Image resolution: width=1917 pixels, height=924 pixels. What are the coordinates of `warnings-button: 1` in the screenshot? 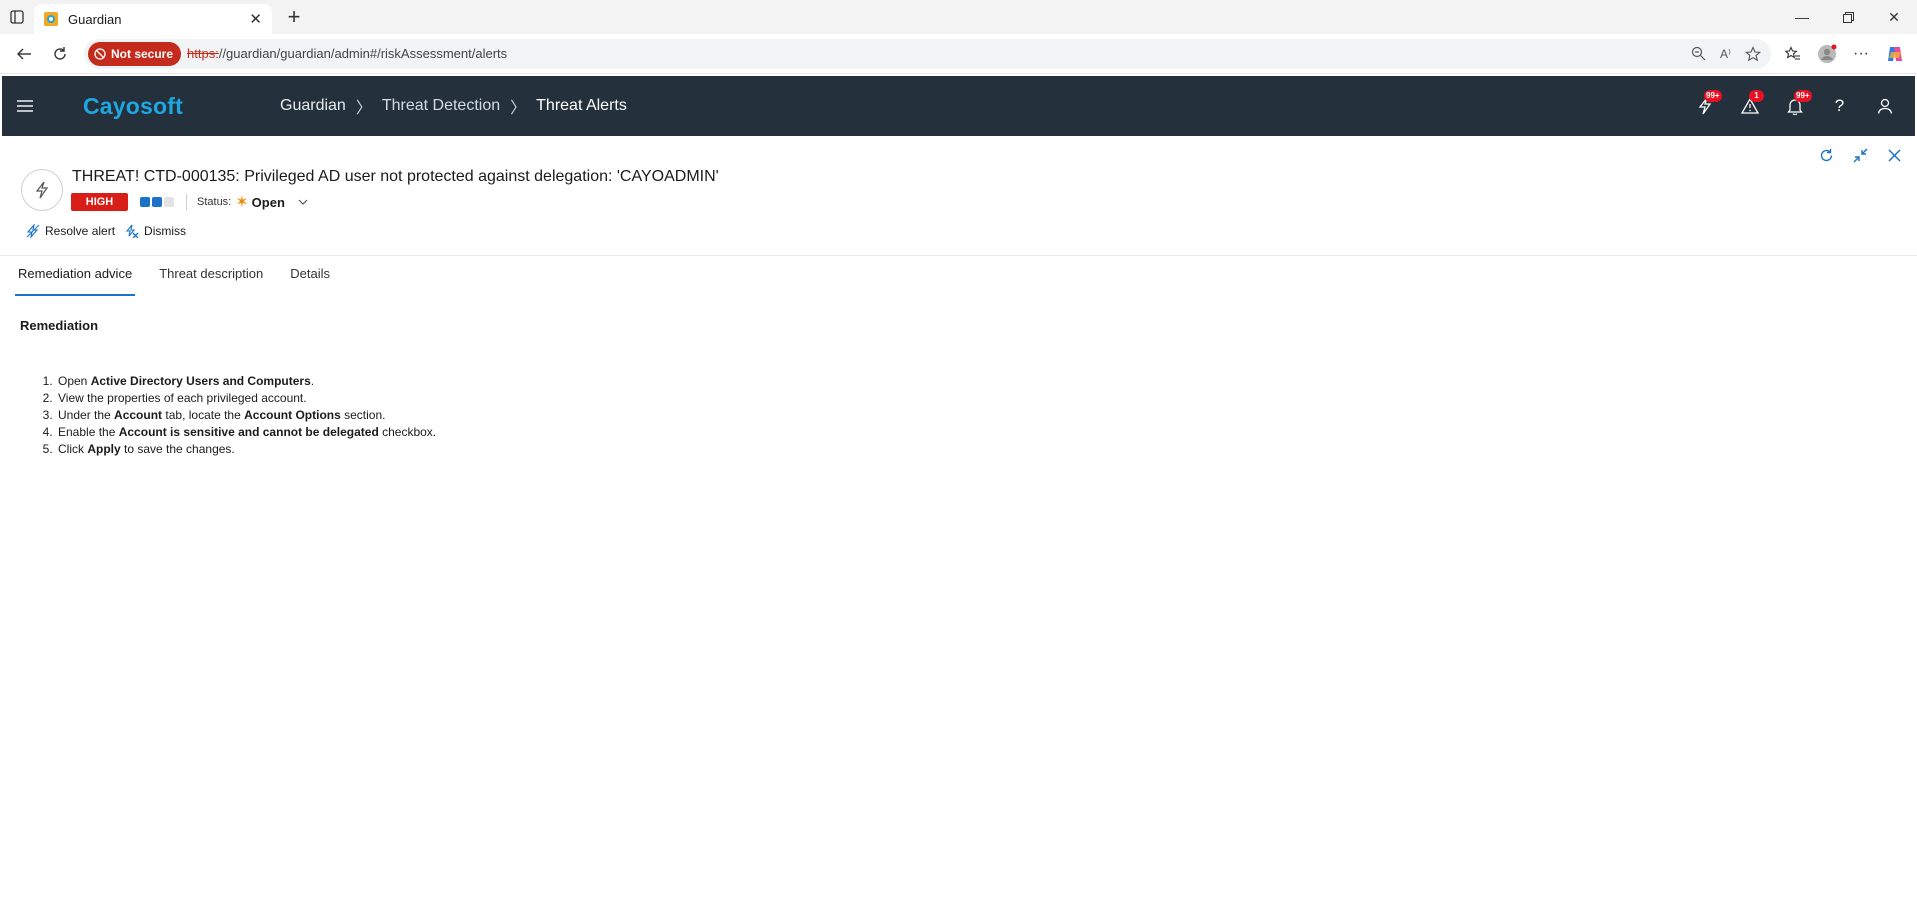 It's located at (1749, 106).